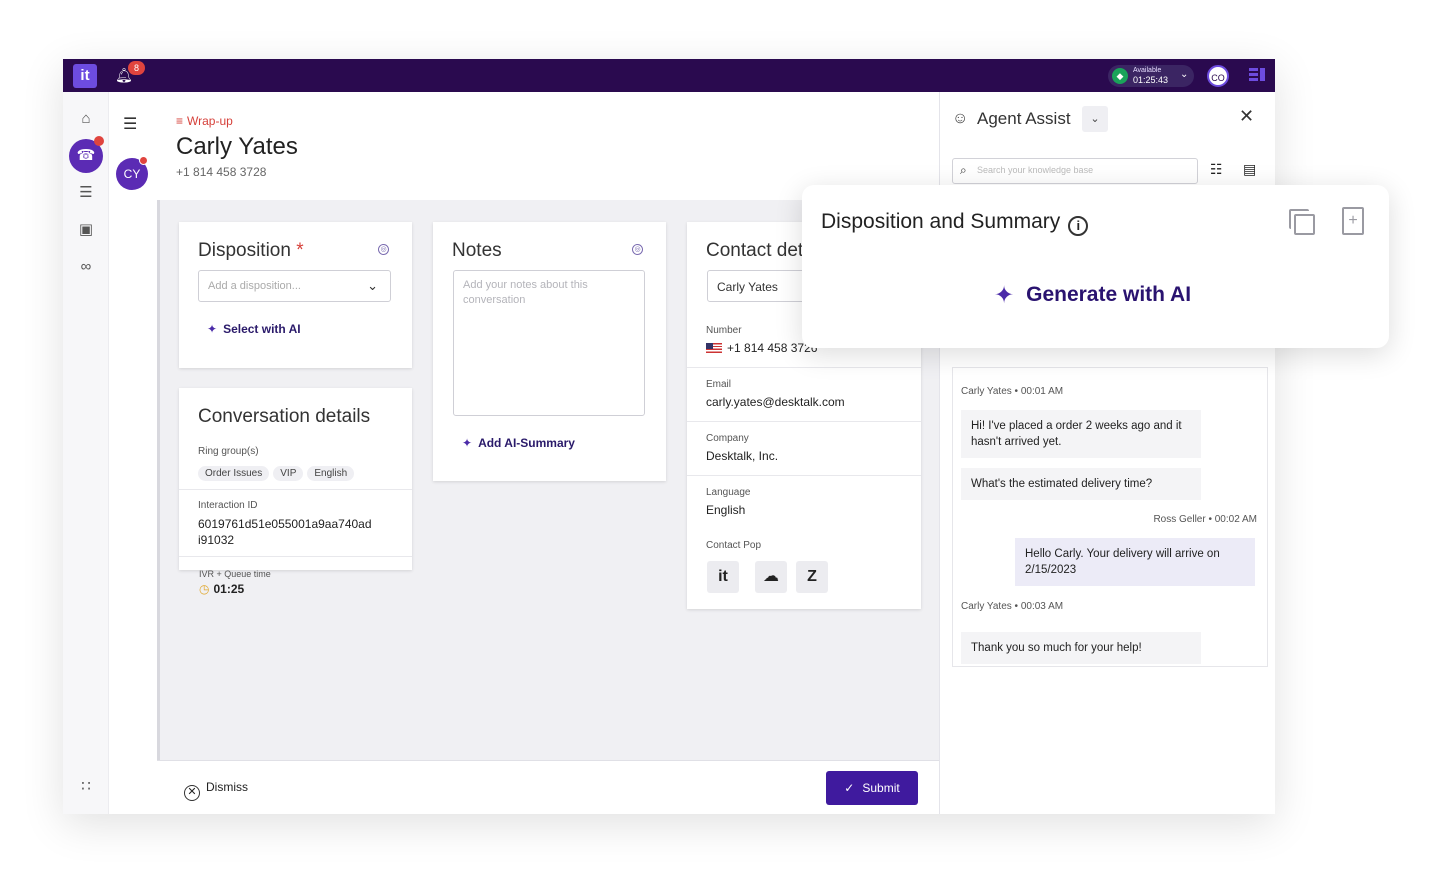 Image resolution: width=1431 pixels, height=886 pixels. I want to click on knowledge-search-input: ⌕ Search your knowledge base, so click(1075, 171).